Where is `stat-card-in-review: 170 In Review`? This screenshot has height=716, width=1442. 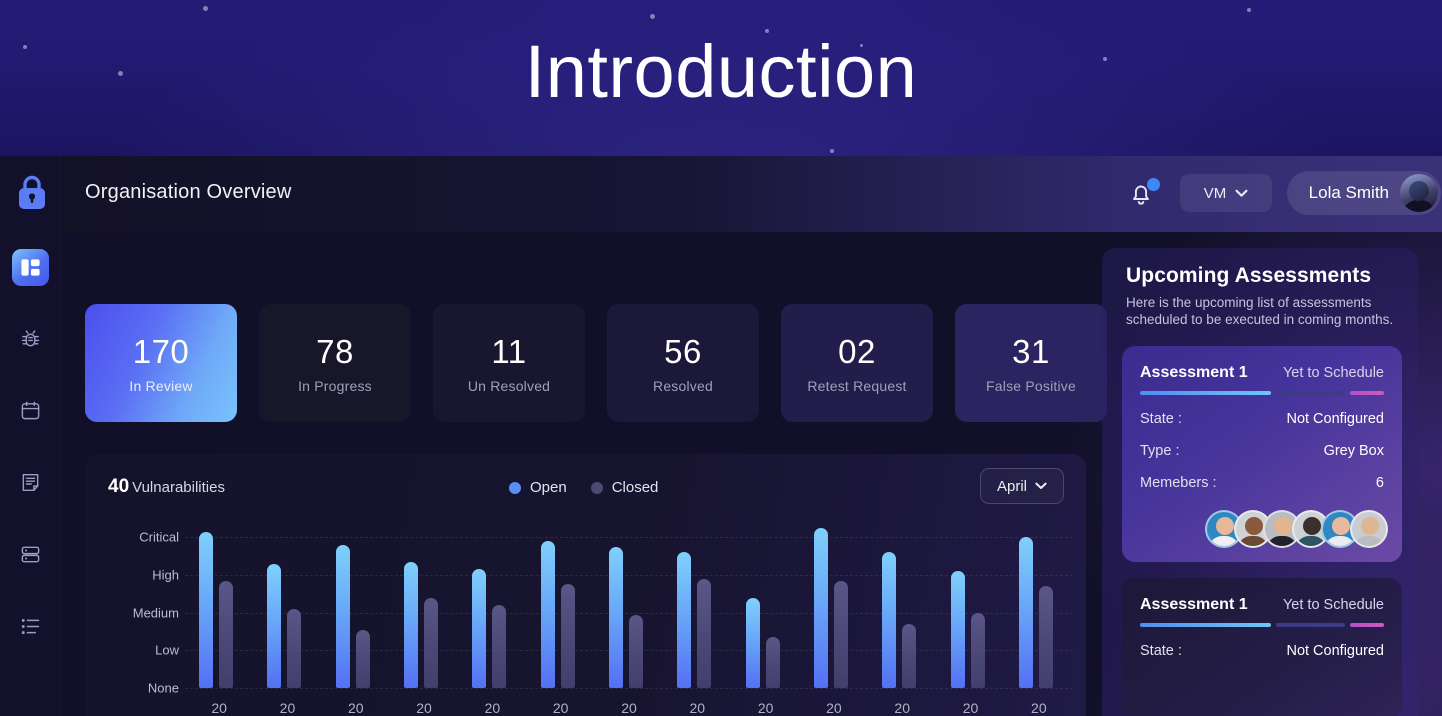
stat-card-in-review: 170 In Review is located at coordinates (161, 363).